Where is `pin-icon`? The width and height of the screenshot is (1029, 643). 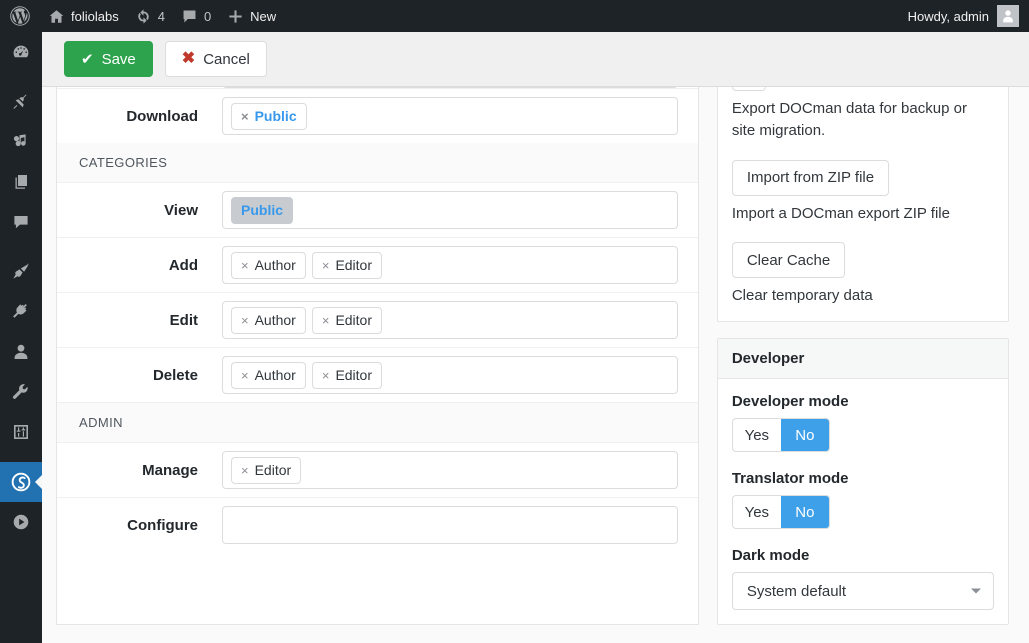
pin-icon is located at coordinates (21, 102).